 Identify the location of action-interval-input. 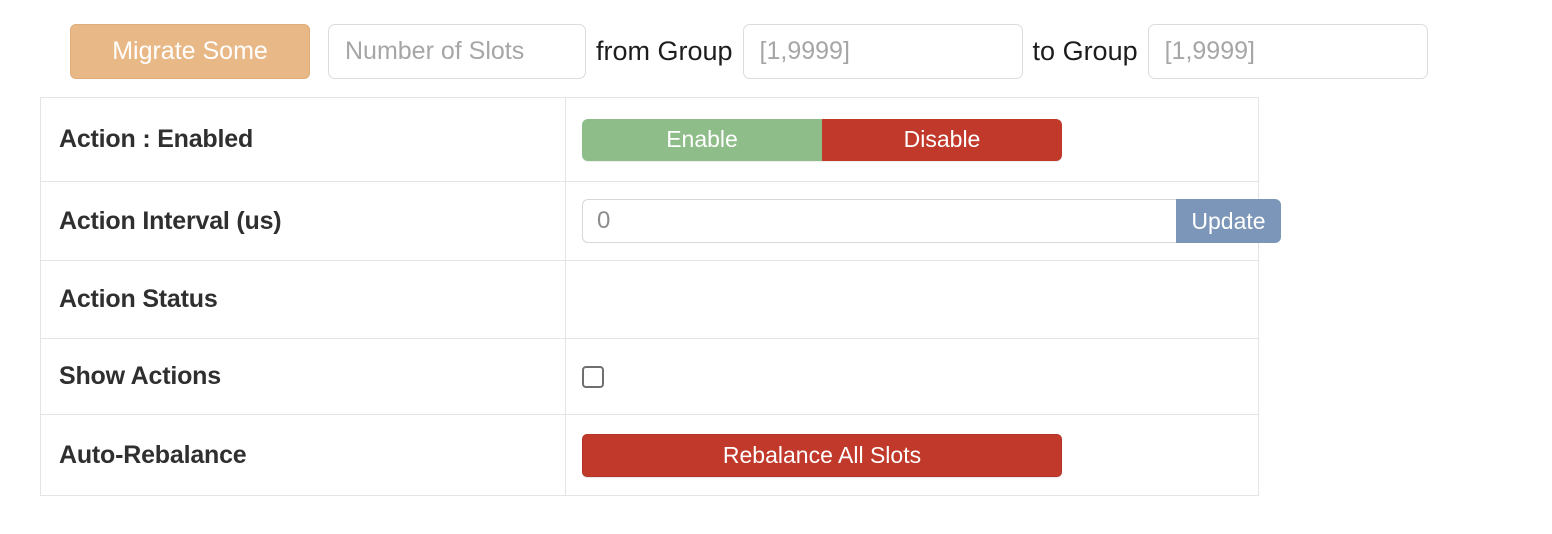
(879, 221).